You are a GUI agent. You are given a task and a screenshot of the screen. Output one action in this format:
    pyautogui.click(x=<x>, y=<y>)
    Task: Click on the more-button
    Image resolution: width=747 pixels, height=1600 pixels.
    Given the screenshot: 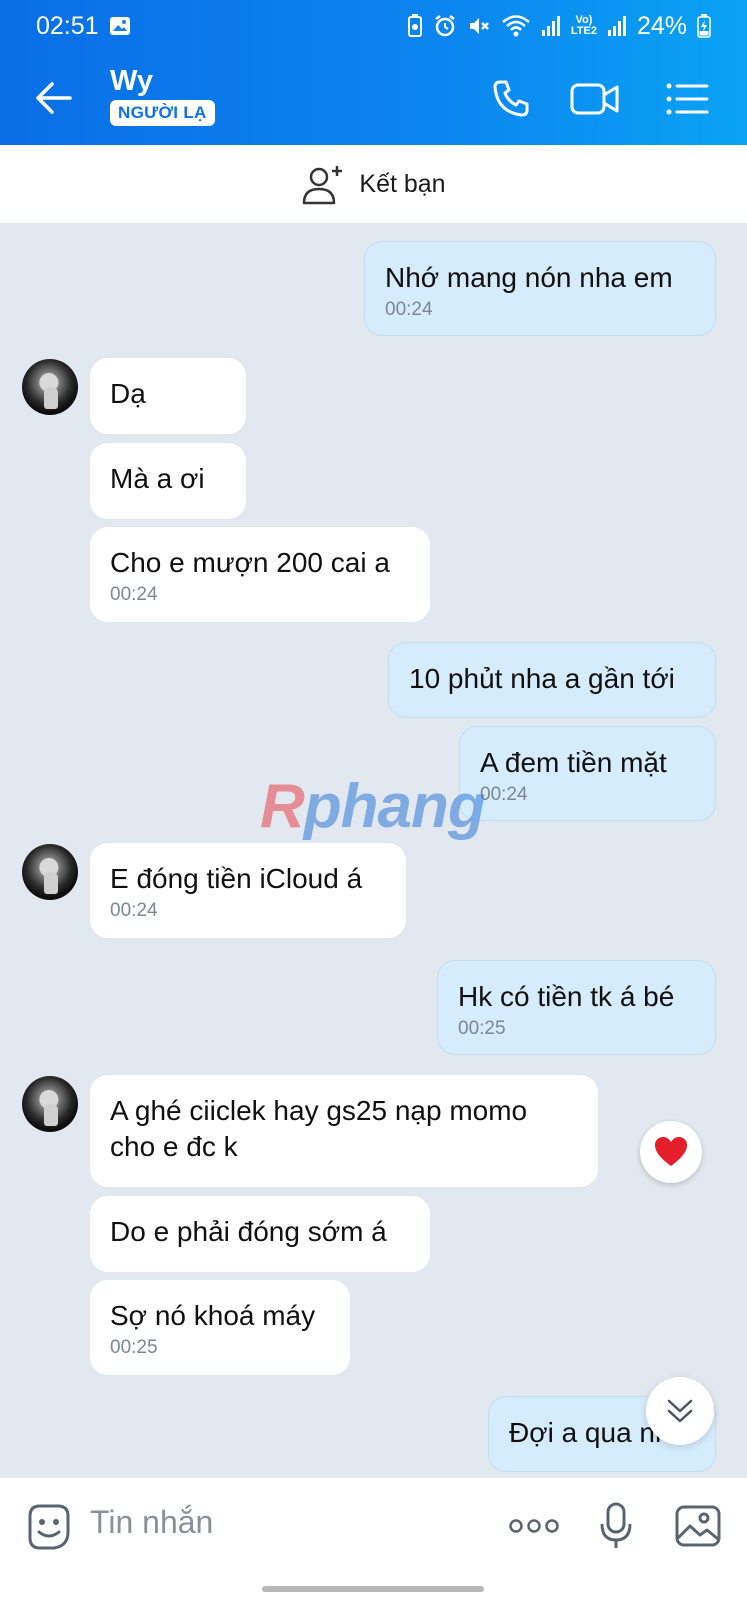 What is the action you would take?
    pyautogui.click(x=534, y=1526)
    